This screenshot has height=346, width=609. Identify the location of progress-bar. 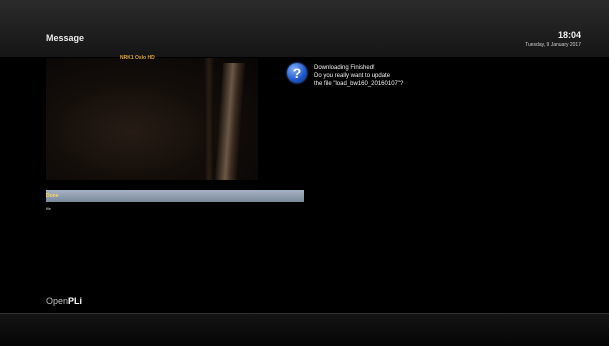
(175, 196).